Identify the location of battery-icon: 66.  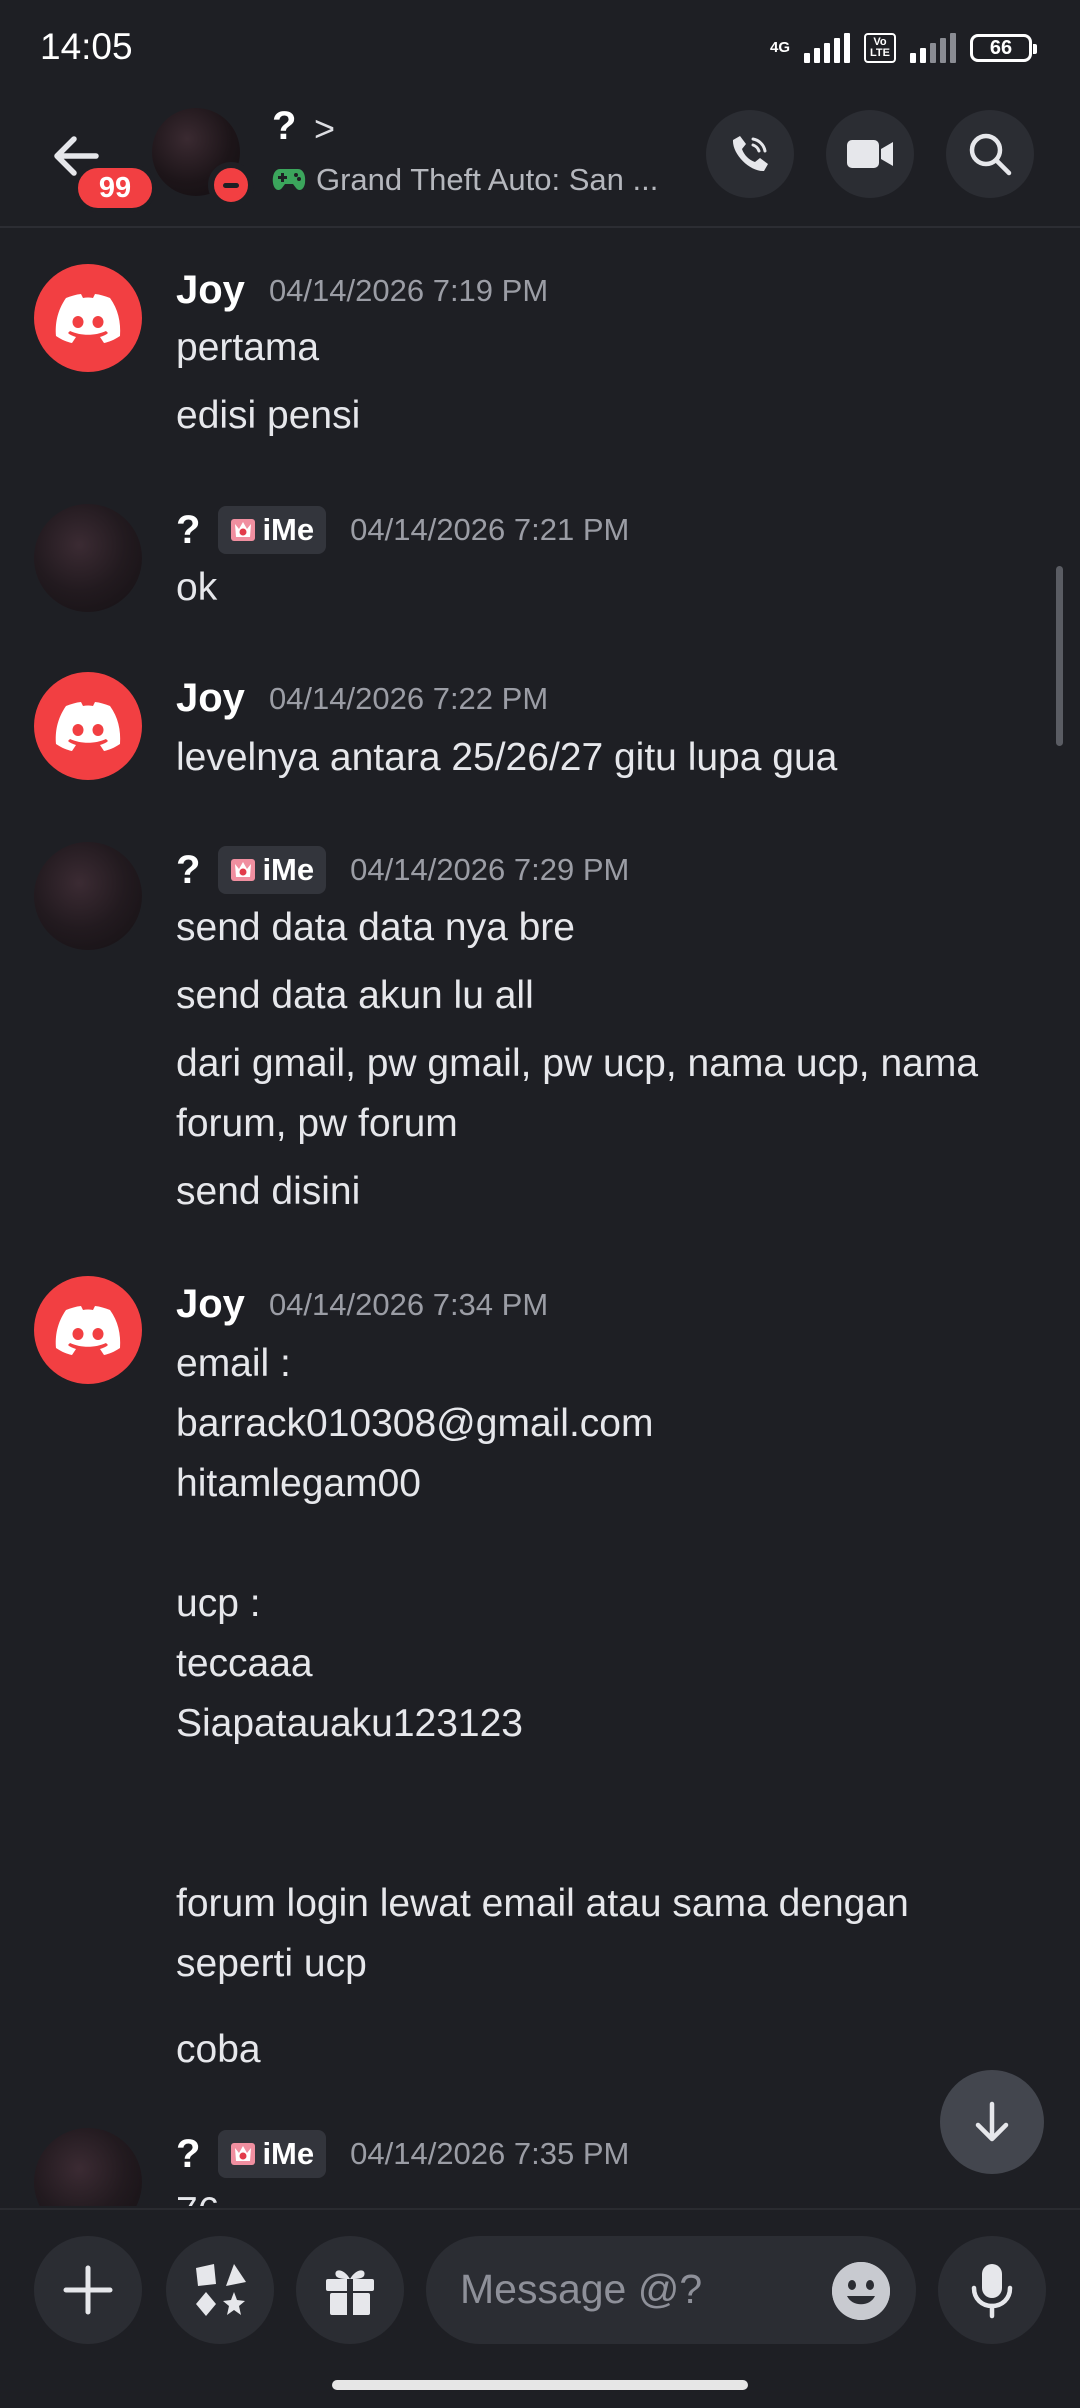
(1003, 48).